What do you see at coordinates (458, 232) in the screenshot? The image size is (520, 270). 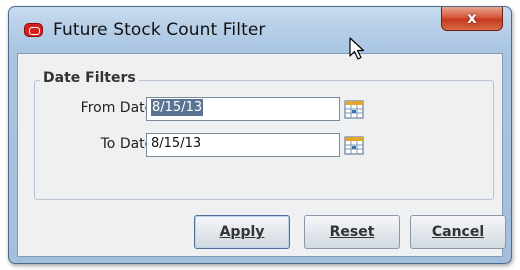 I see `cancel-button: Cancel` at bounding box center [458, 232].